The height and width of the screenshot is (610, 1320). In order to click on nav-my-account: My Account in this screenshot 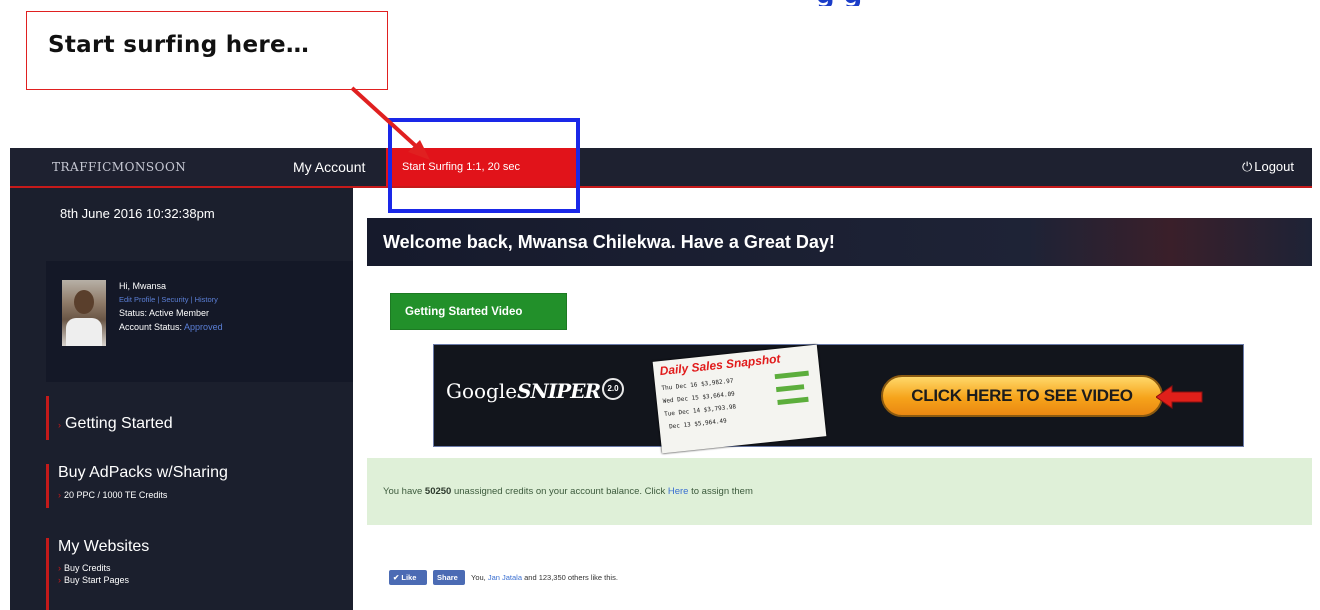, I will do `click(329, 167)`.